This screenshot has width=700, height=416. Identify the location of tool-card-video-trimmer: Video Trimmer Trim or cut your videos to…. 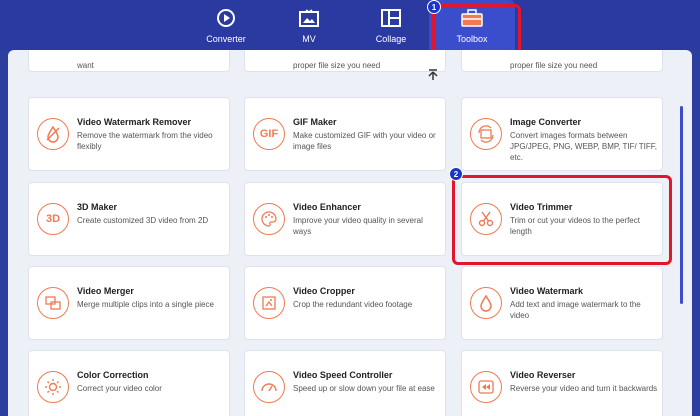
(562, 219).